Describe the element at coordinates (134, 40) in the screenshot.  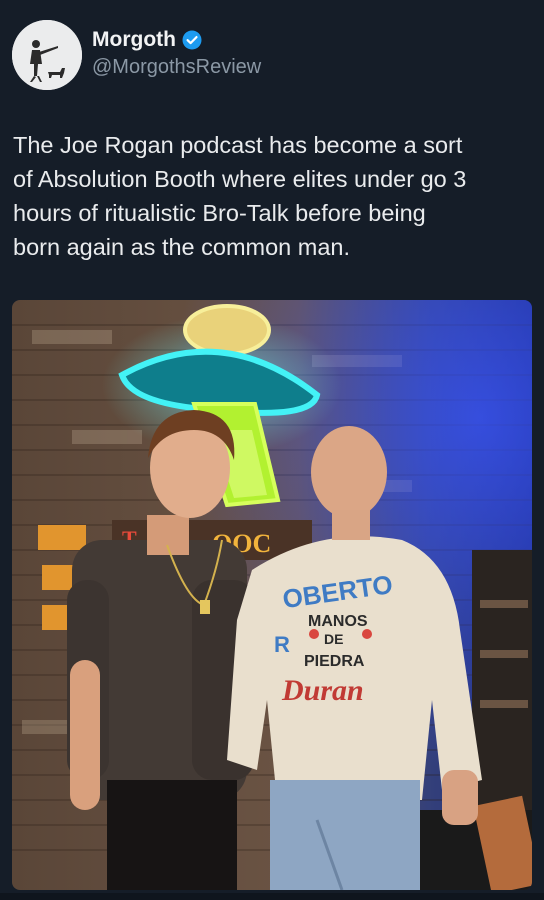
I see `display-name: Morgoth` at that location.